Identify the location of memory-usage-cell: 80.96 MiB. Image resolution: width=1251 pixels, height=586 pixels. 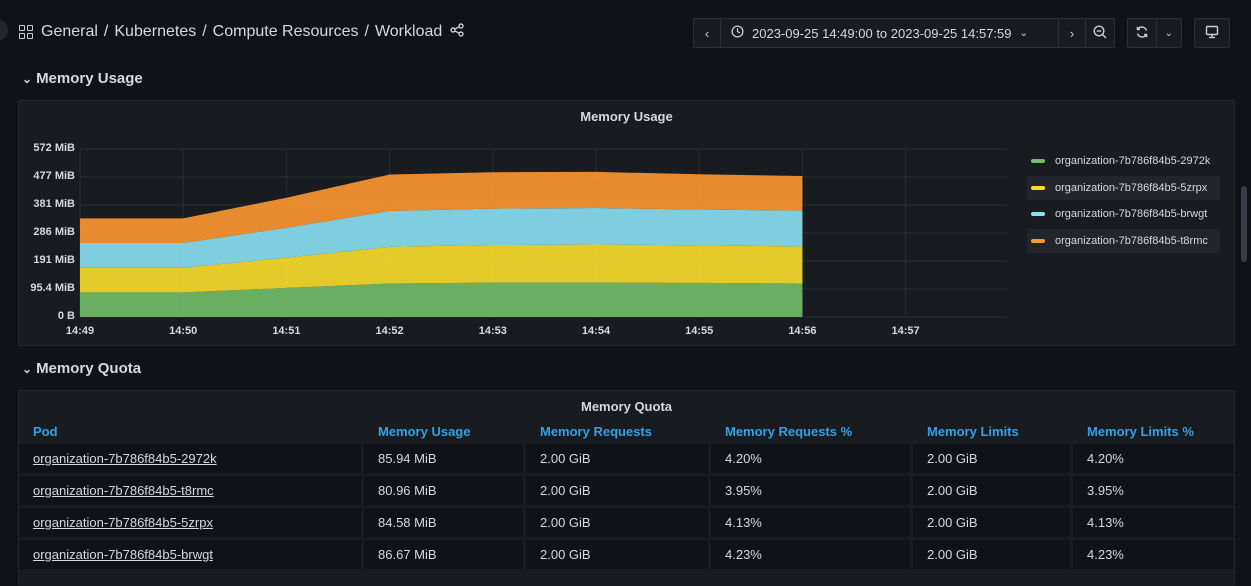
(443, 490).